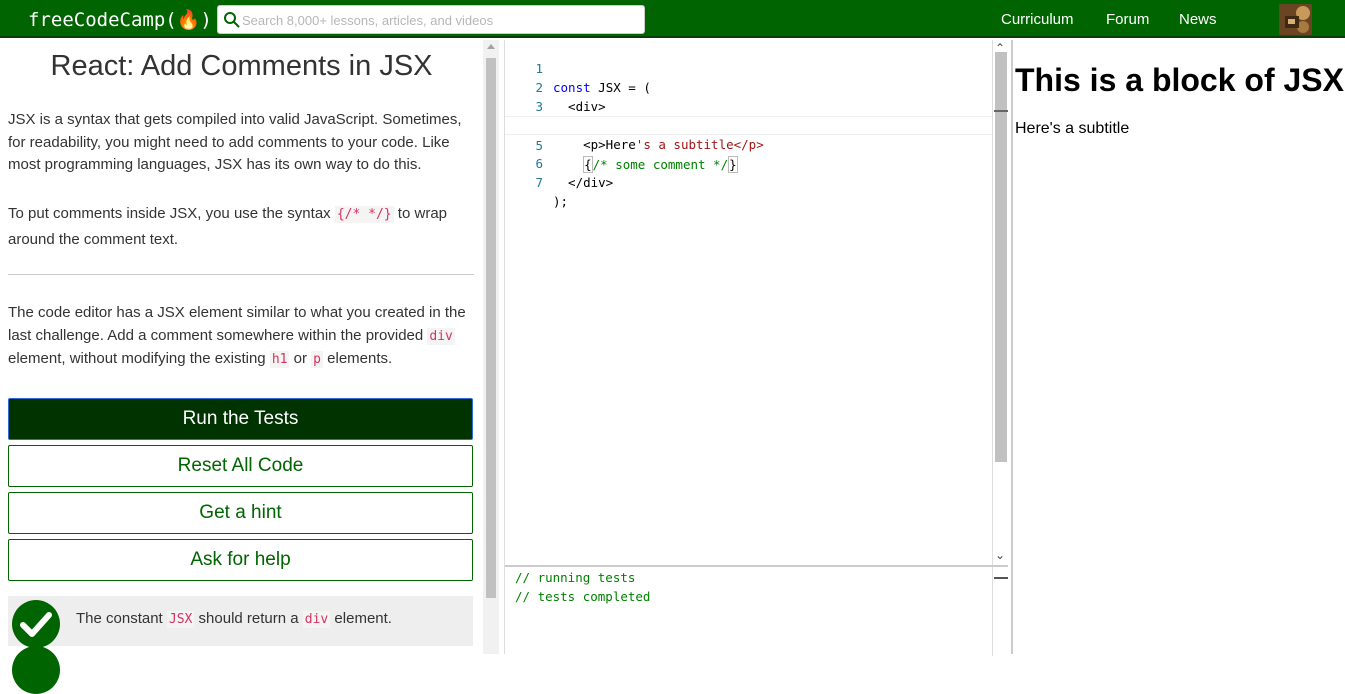 The image size is (1345, 694). Describe the element at coordinates (755, 86) in the screenshot. I see `code-line: 2 <div>` at that location.